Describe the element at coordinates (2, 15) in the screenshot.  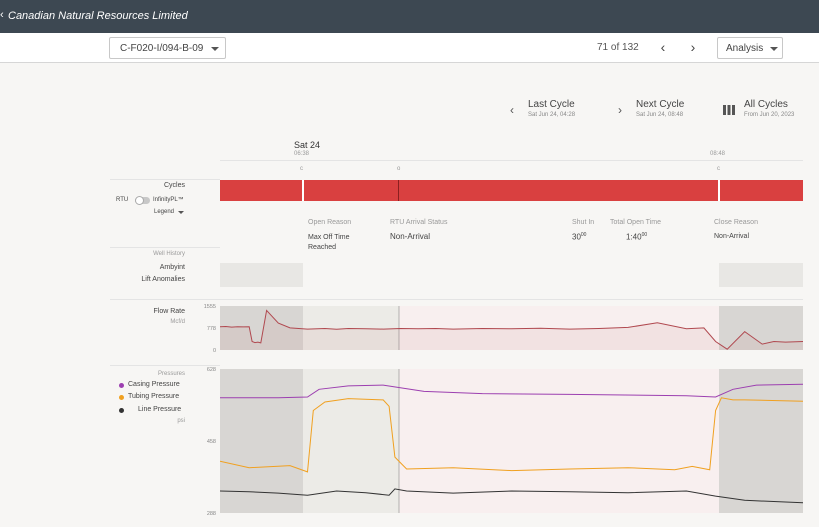
I see `back-chevron-icon: ‹` at that location.